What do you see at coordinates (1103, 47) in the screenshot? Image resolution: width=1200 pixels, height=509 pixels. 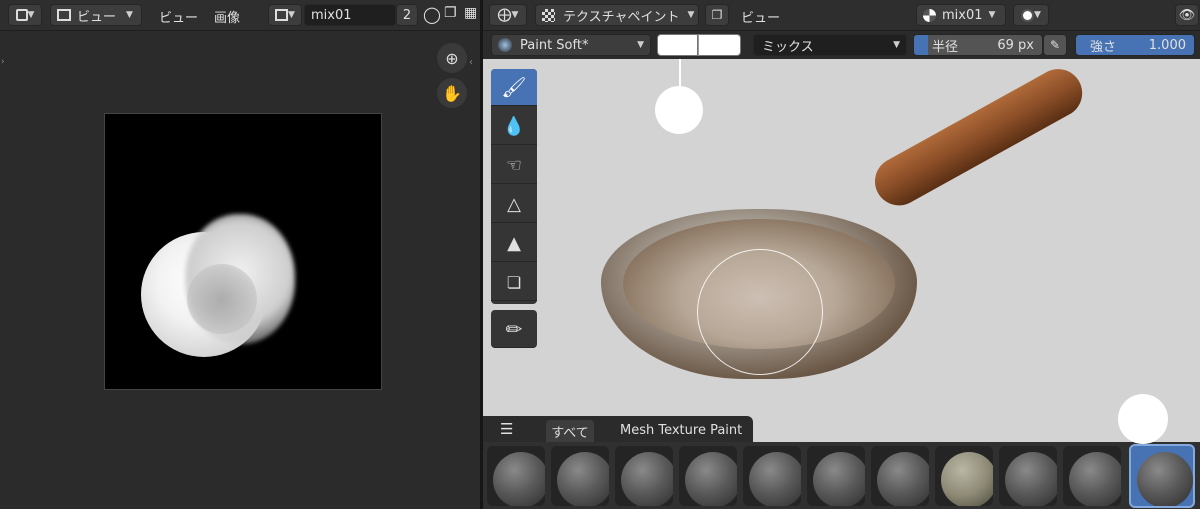 I see `strength-label: 強さ` at bounding box center [1103, 47].